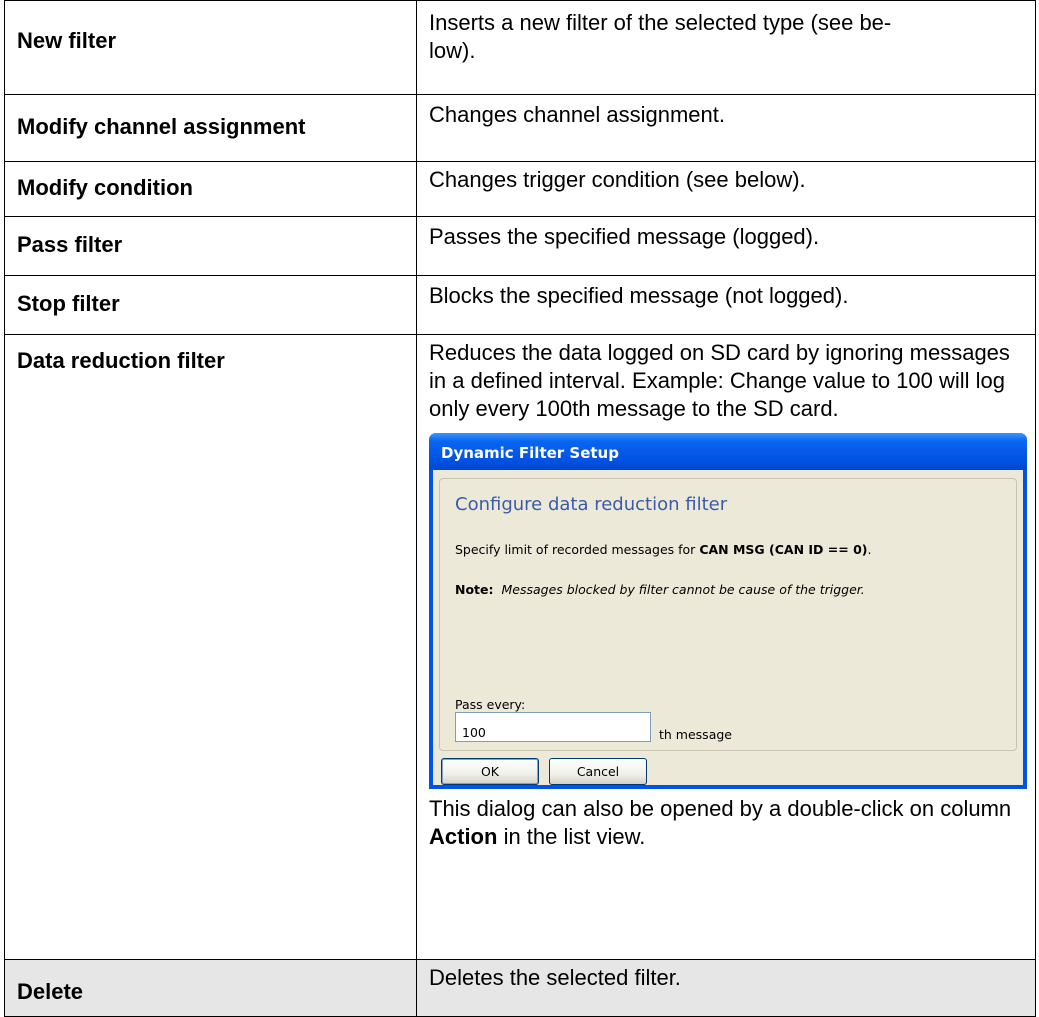  I want to click on message-suffix: ., so click(869, 549).